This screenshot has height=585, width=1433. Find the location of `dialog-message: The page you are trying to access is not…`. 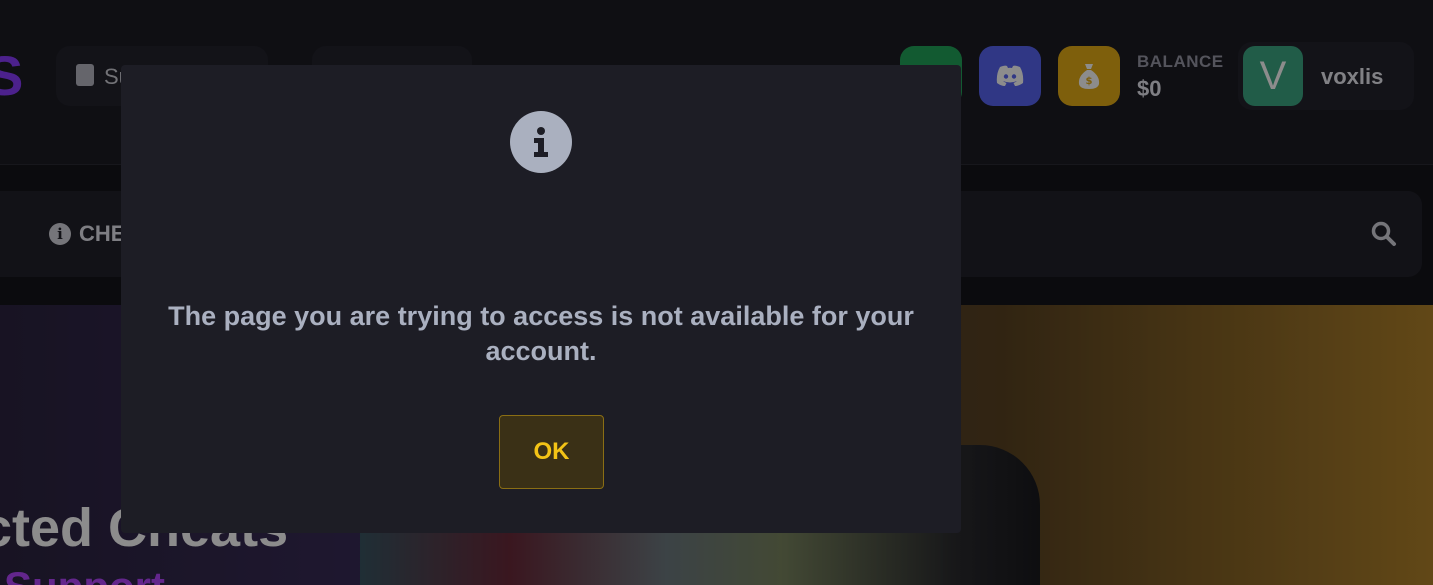

dialog-message: The page you are trying to access is not… is located at coordinates (541, 333).